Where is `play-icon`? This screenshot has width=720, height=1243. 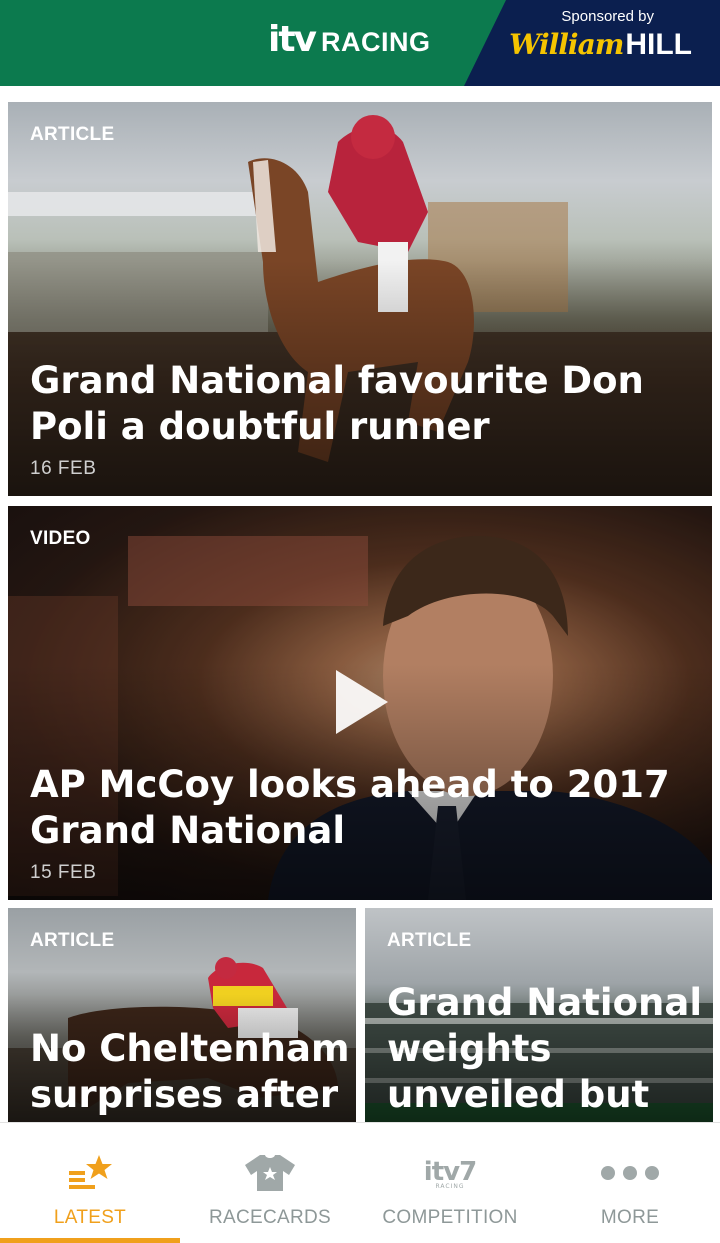 play-icon is located at coordinates (362, 702).